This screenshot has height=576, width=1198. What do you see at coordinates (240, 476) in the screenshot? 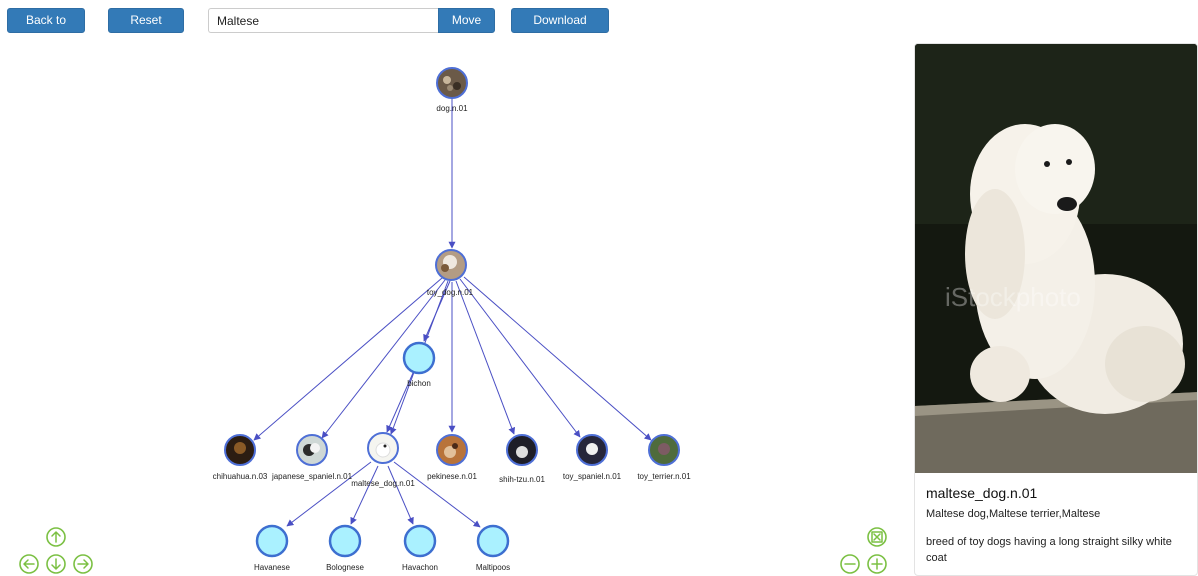
I see `node-label: chihuahua.n.03` at bounding box center [240, 476].